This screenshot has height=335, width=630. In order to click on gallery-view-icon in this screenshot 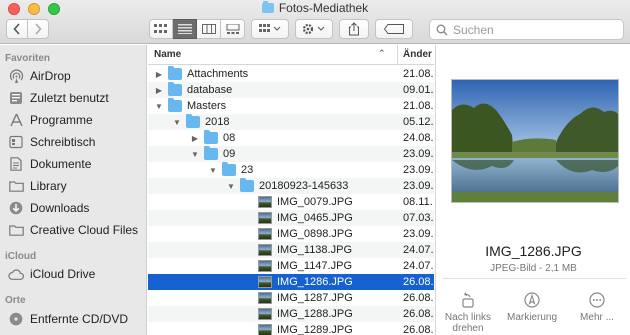, I will do `click(232, 29)`.